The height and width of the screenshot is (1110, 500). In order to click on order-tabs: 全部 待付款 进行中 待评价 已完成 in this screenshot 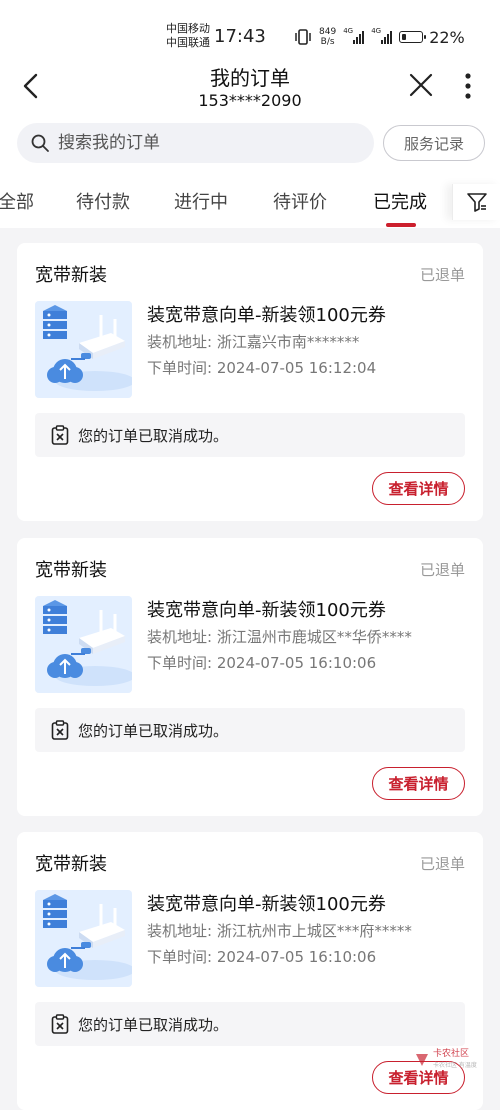, I will do `click(225, 202)`.